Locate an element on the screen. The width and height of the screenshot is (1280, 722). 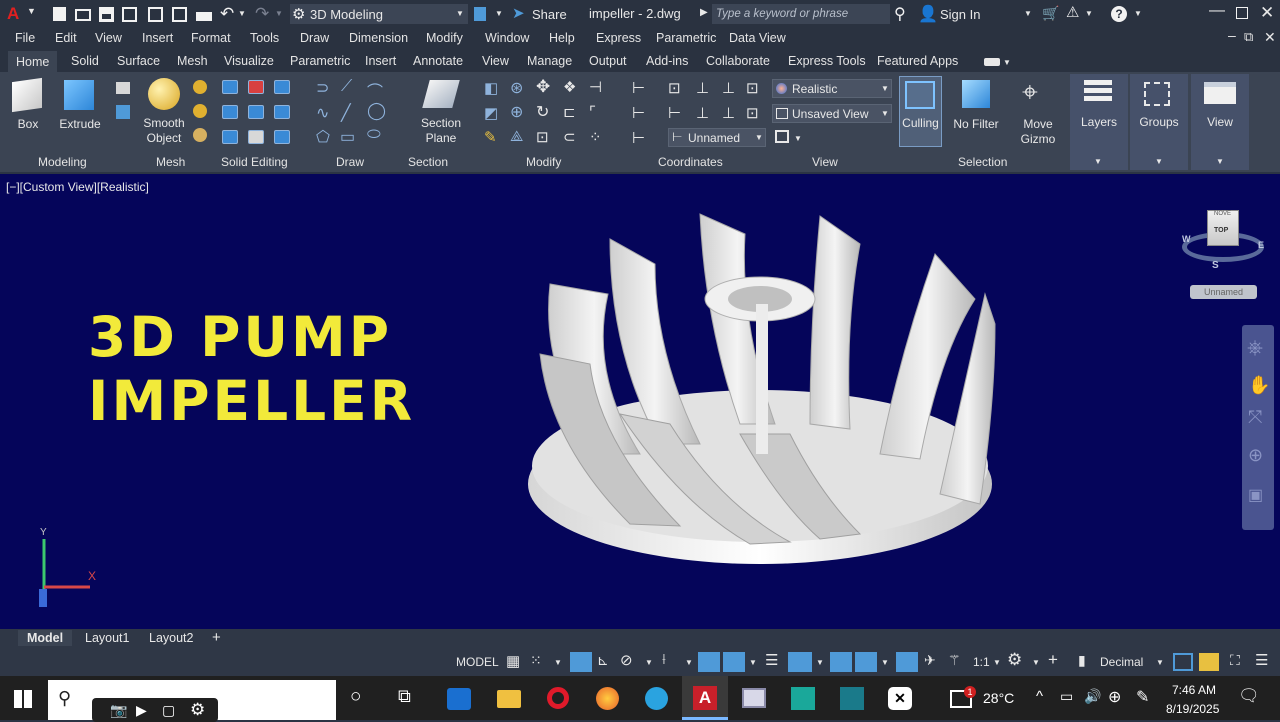
interfere-icon is located at coordinates (230, 137).